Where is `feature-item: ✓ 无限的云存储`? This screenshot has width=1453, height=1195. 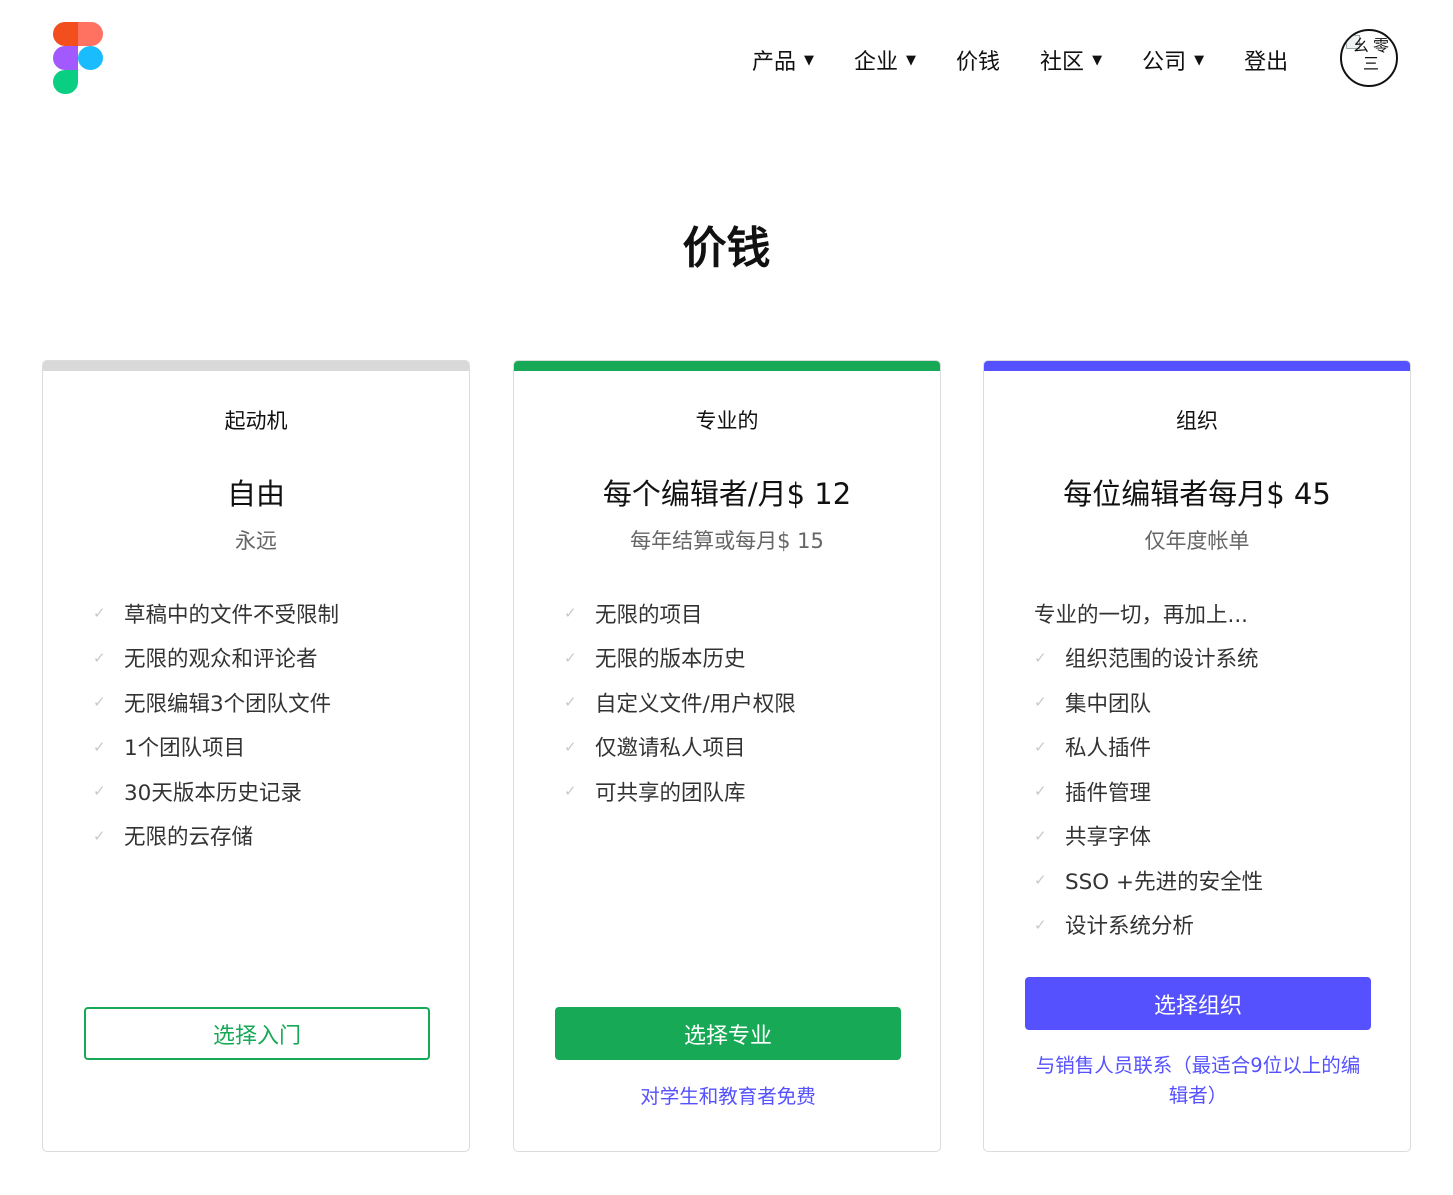
feature-item: ✓ 无限的云存储 is located at coordinates (173, 838).